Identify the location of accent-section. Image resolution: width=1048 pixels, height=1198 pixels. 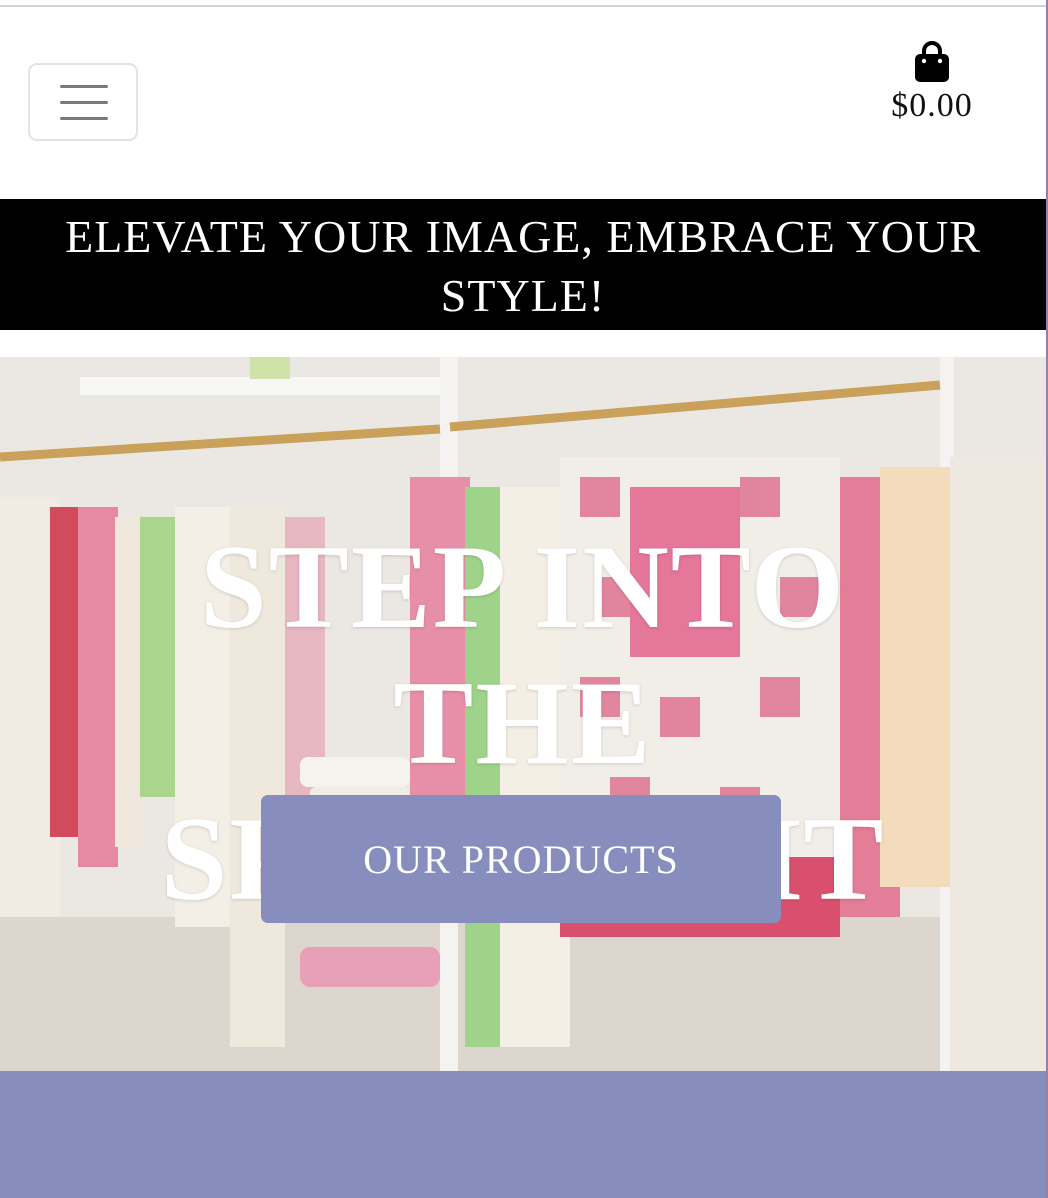
(523, 1134).